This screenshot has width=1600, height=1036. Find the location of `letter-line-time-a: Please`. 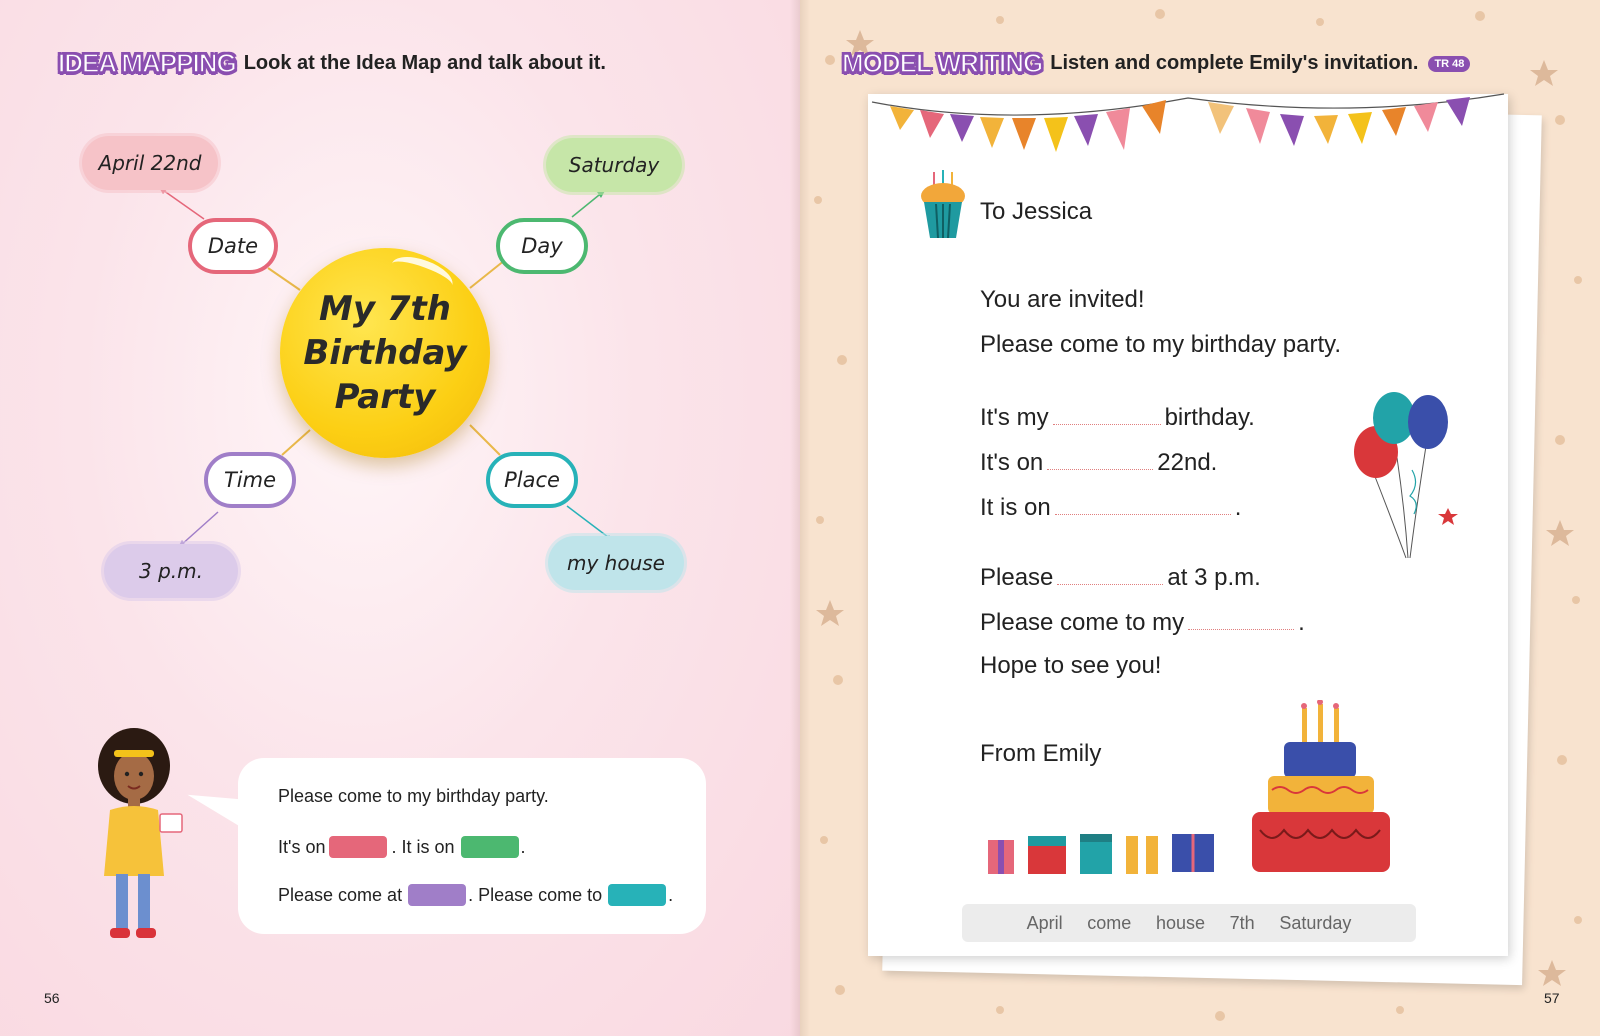

letter-line-time-a: Please is located at coordinates (1017, 577).